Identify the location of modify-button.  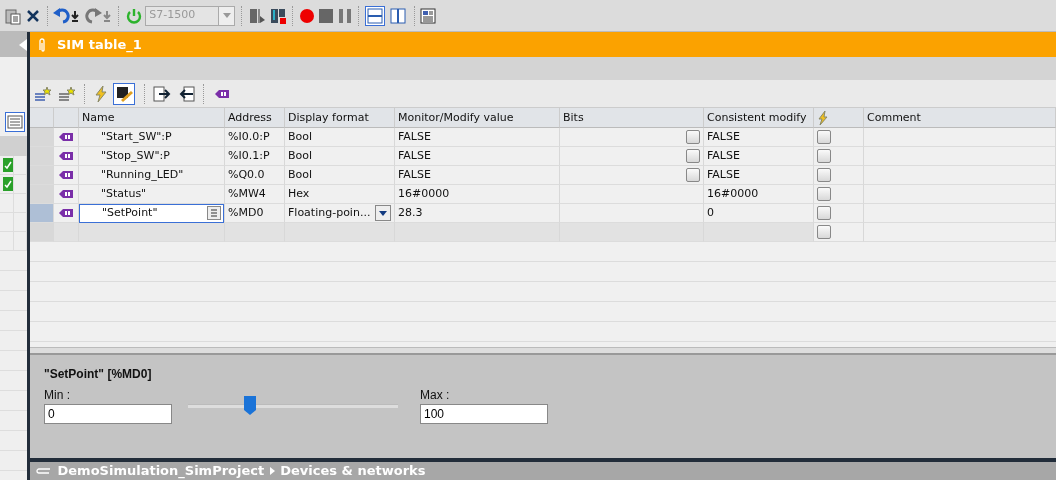
(124, 93).